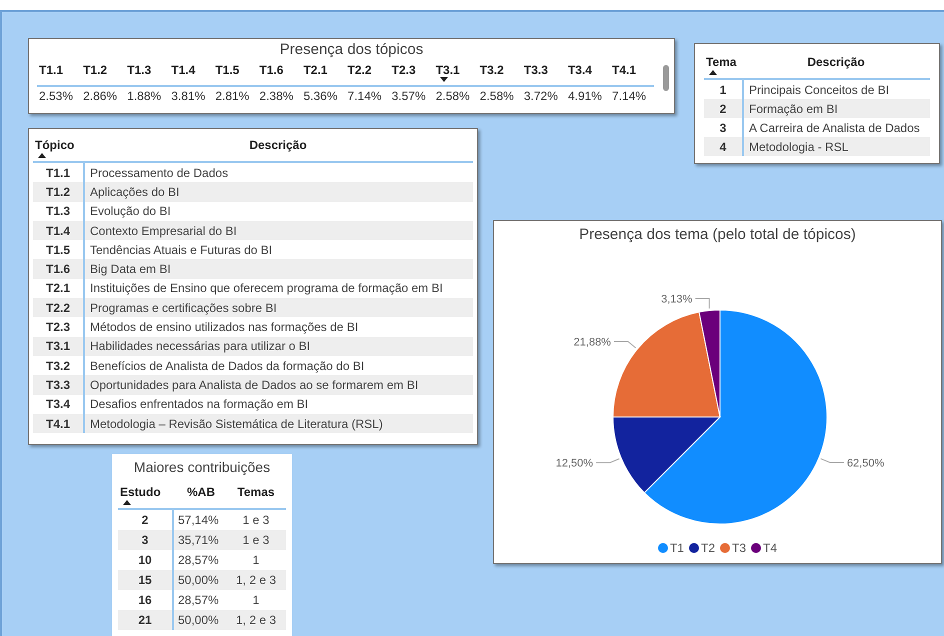 The image size is (944, 636). What do you see at coordinates (677, 548) in the screenshot?
I see `legend-label: T1` at bounding box center [677, 548].